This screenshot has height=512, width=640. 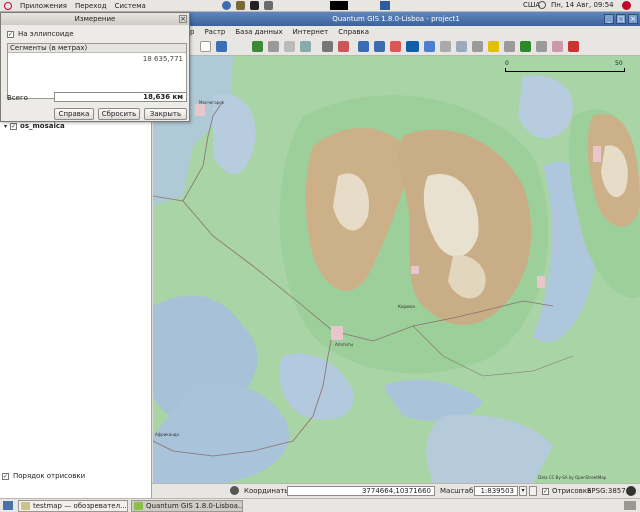 What do you see at coordinates (10, 34) in the screenshot?
I see `ellipsoid-checkbox: ✓` at bounding box center [10, 34].